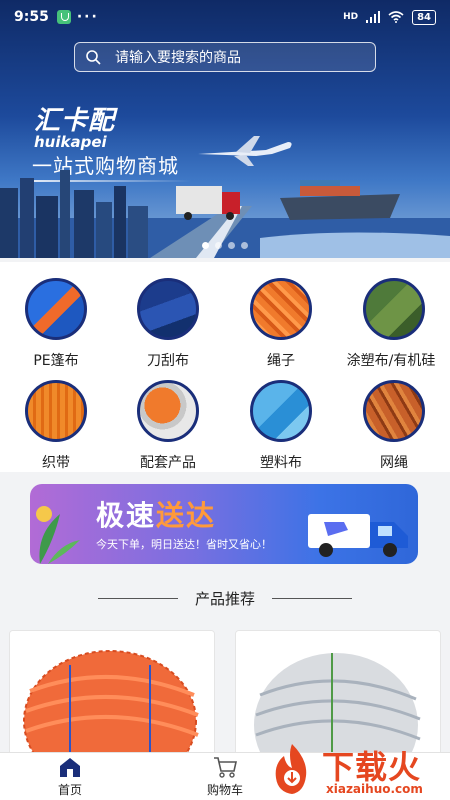  I want to click on home-icon, so click(70, 767).